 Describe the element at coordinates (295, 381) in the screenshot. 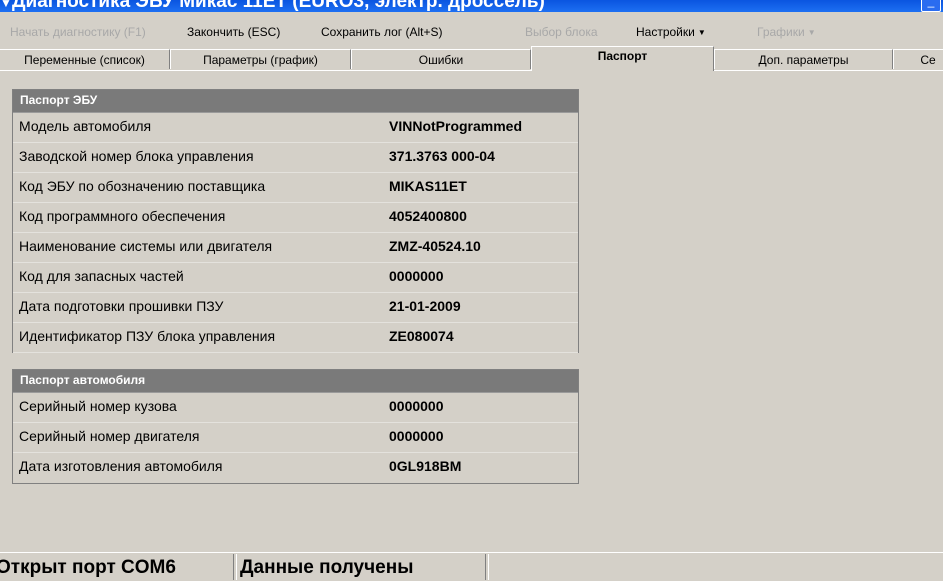

I see `car-passport-header: Паспорт автомобиля` at that location.